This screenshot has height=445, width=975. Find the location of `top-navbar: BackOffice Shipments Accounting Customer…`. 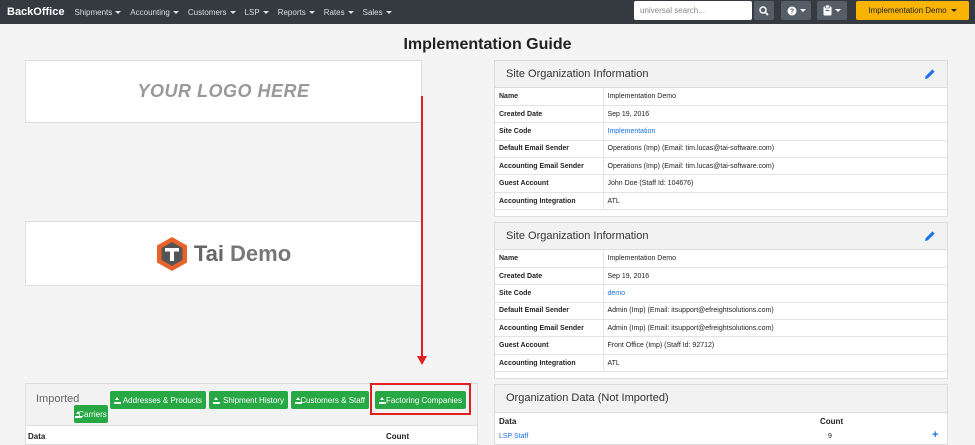

top-navbar: BackOffice Shipments Accounting Customer… is located at coordinates (487, 12).